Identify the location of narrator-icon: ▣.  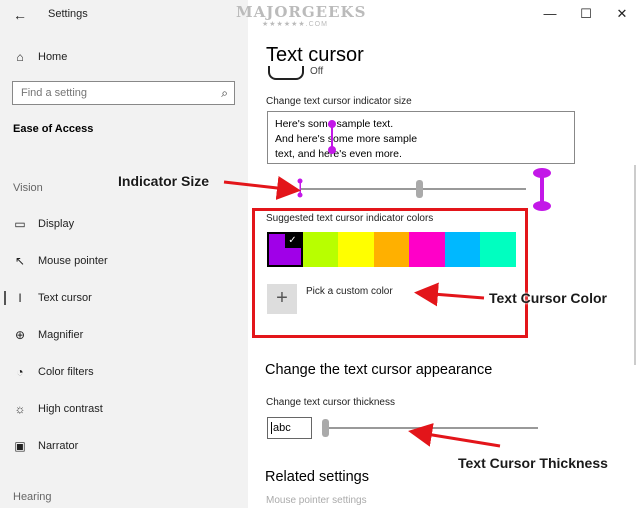
(20, 446).